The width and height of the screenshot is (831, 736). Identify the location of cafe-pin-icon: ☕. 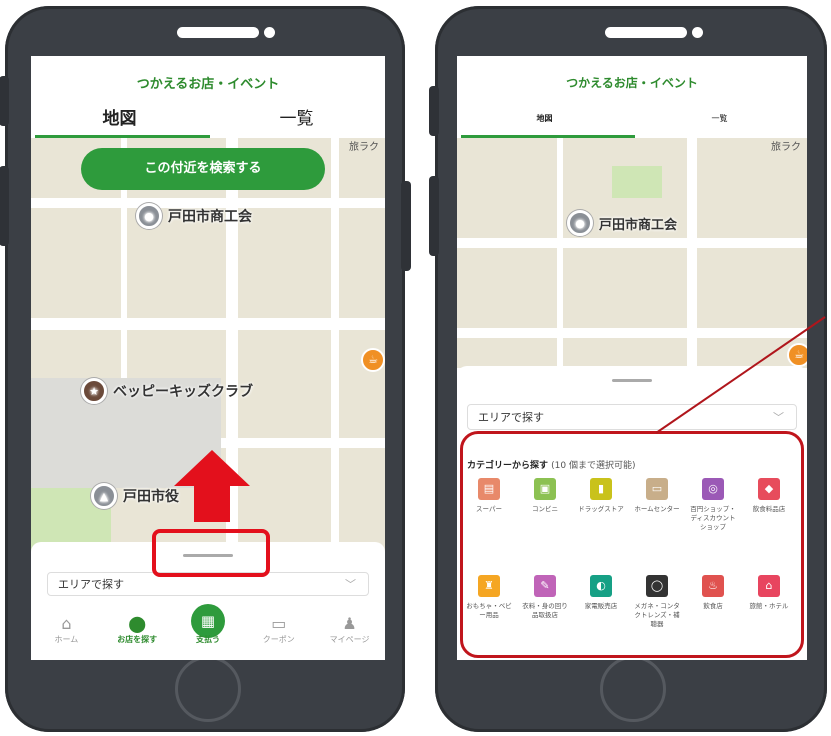
(373, 360).